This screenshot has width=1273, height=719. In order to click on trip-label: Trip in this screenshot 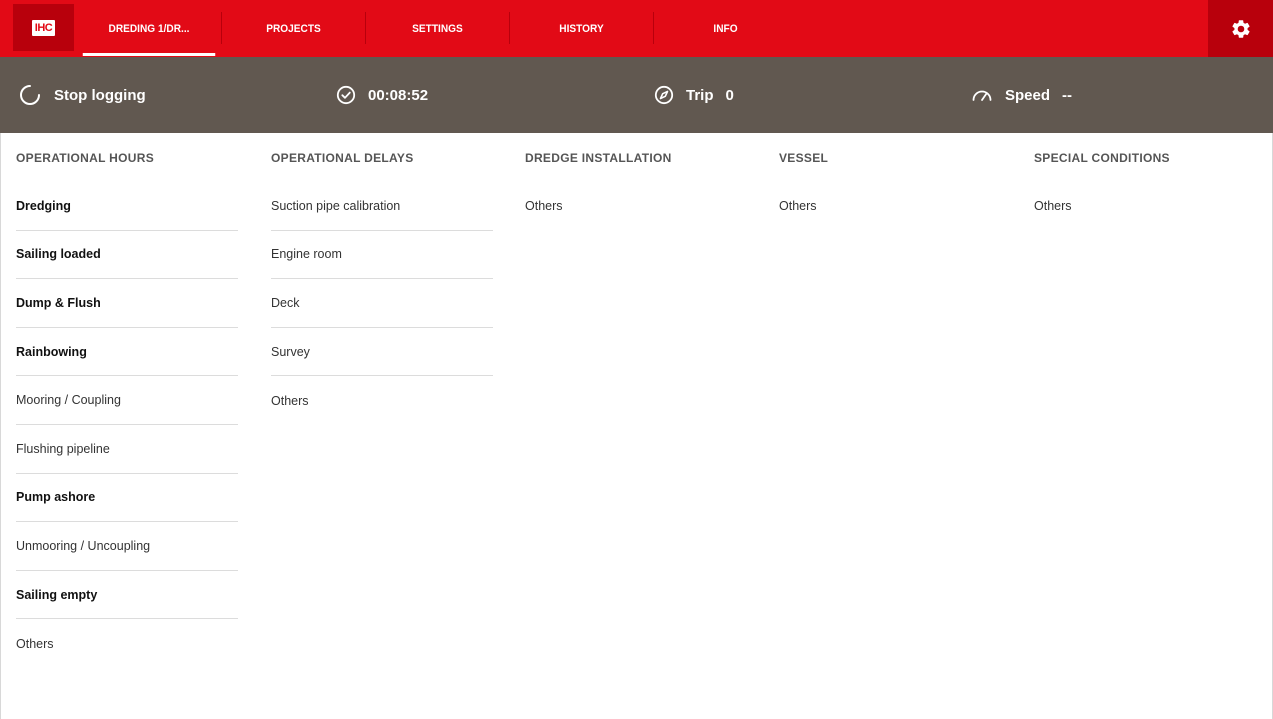, I will do `click(700, 95)`.